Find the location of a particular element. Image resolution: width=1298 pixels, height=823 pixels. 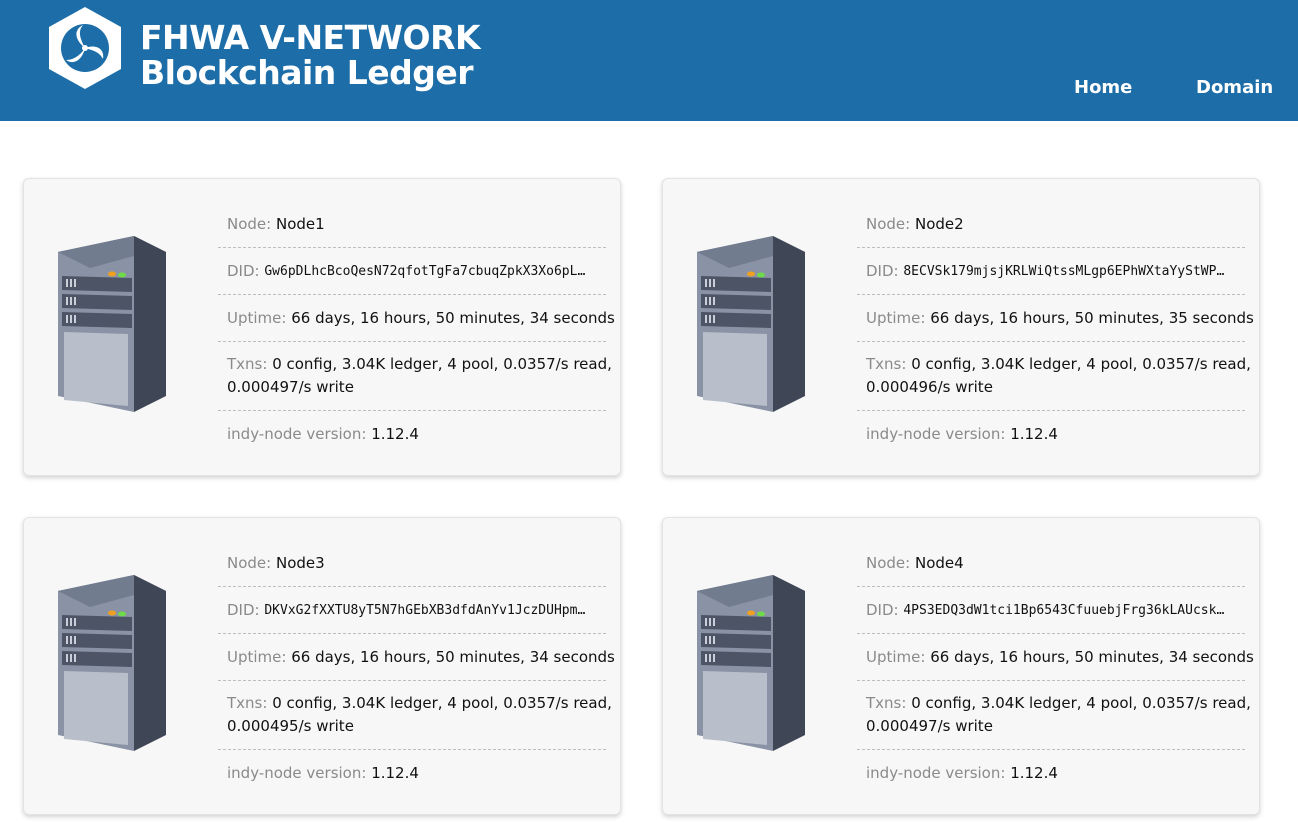

brand-title: FHWA V-NETWORK Blockchain Ledger is located at coordinates (310, 55).